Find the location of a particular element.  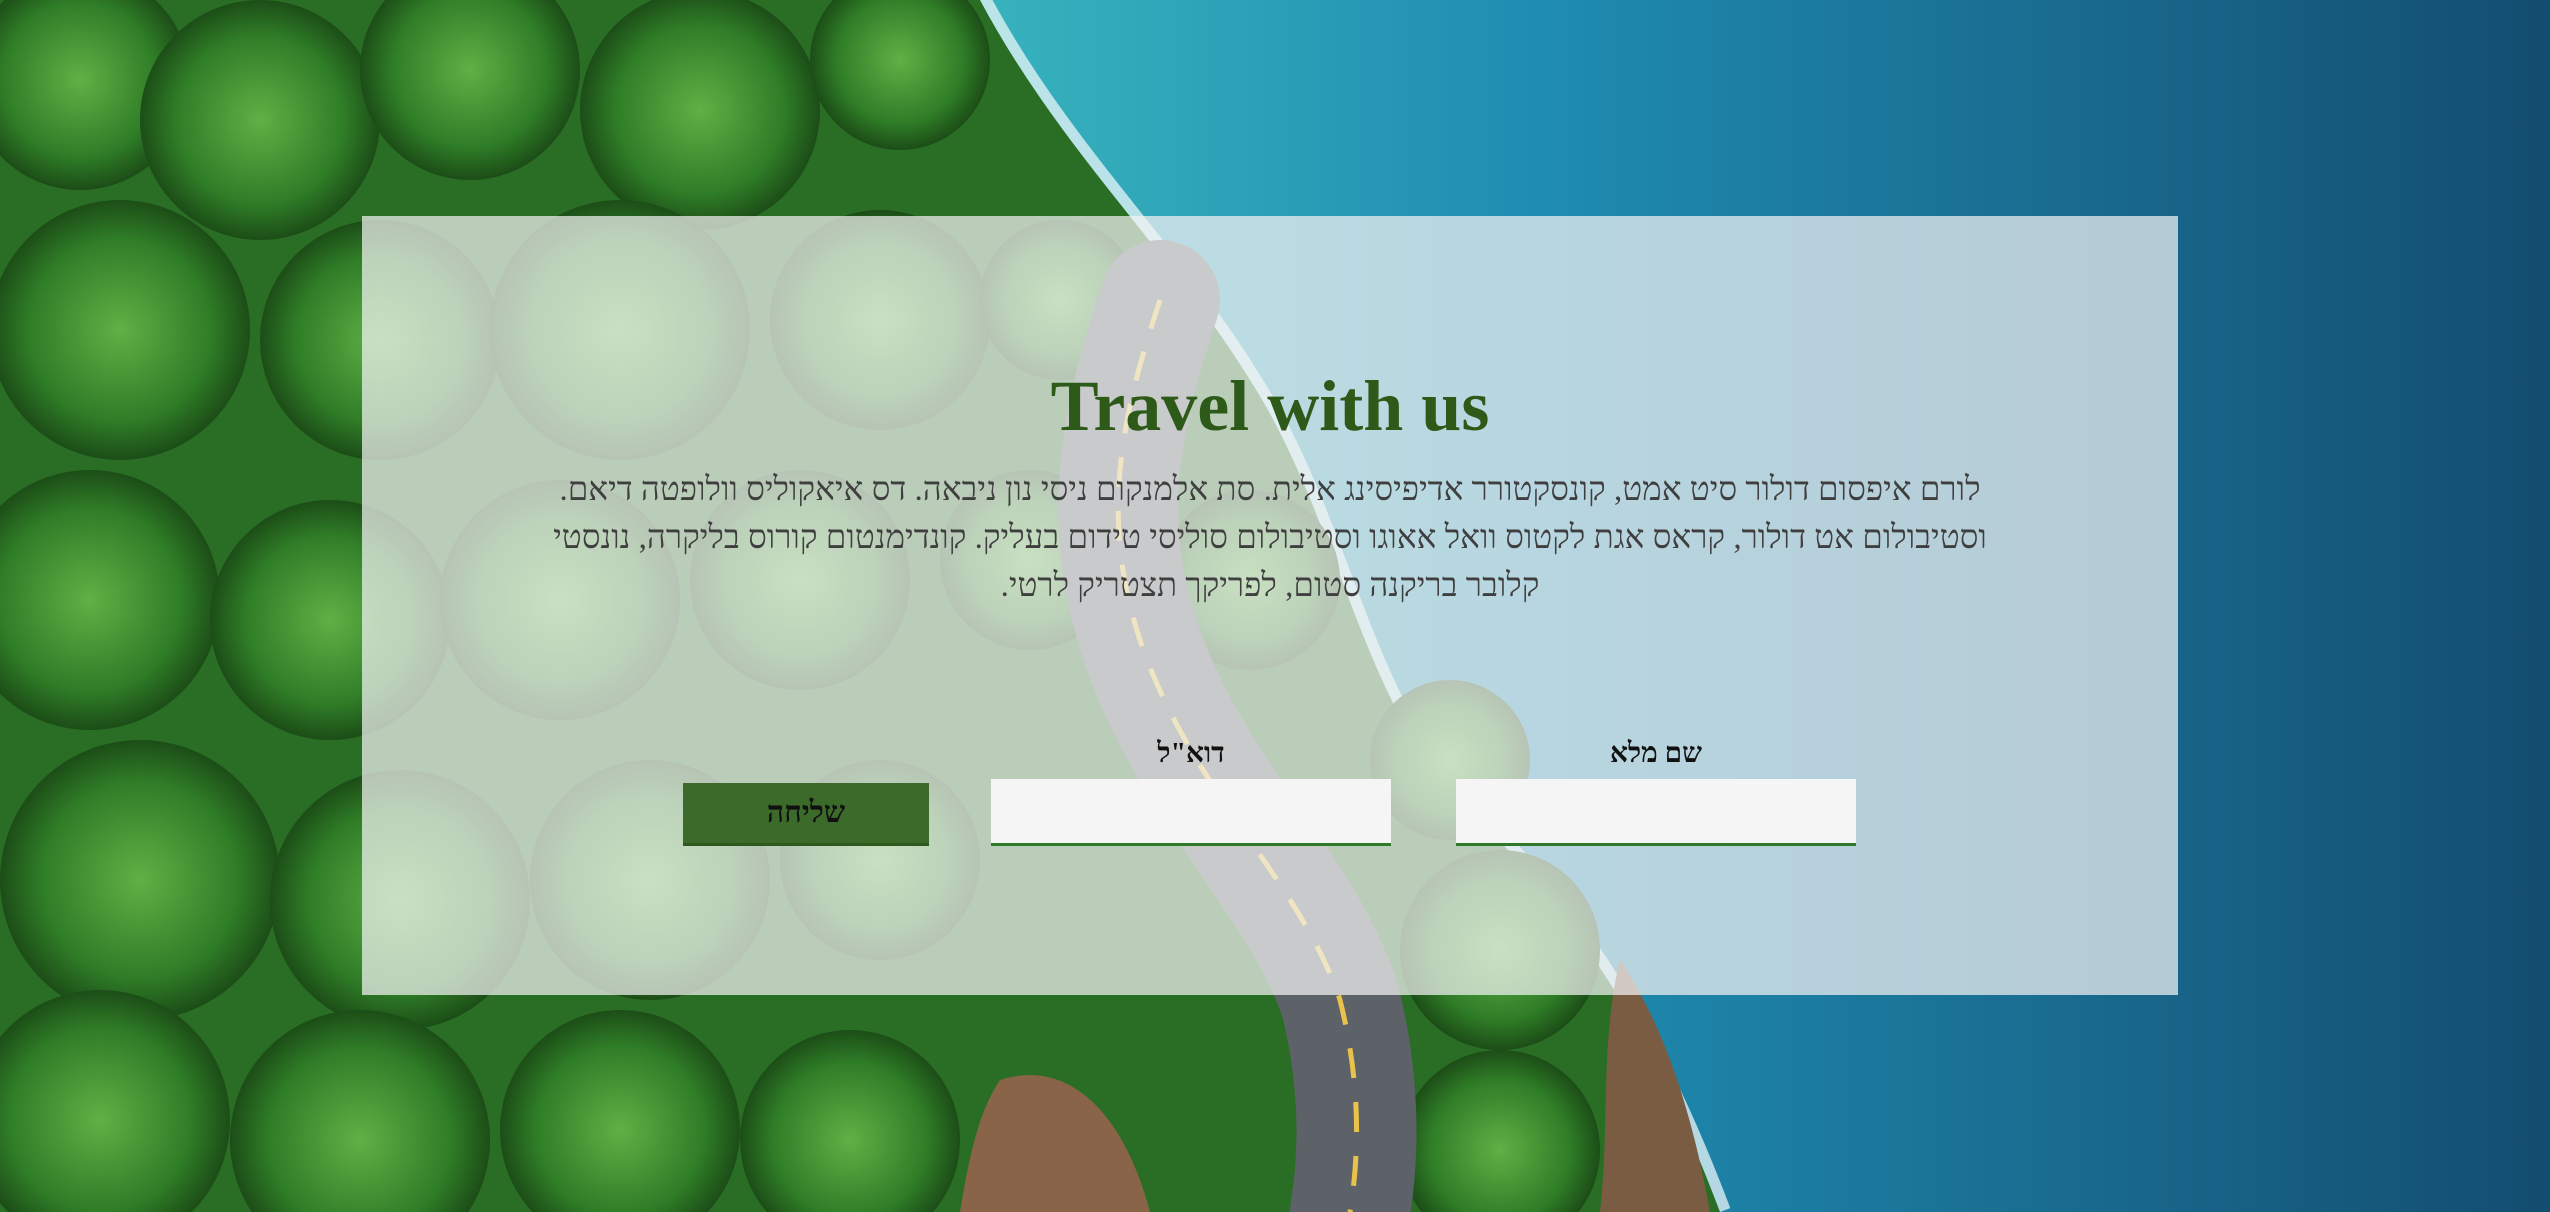

email-field is located at coordinates (1191, 812).